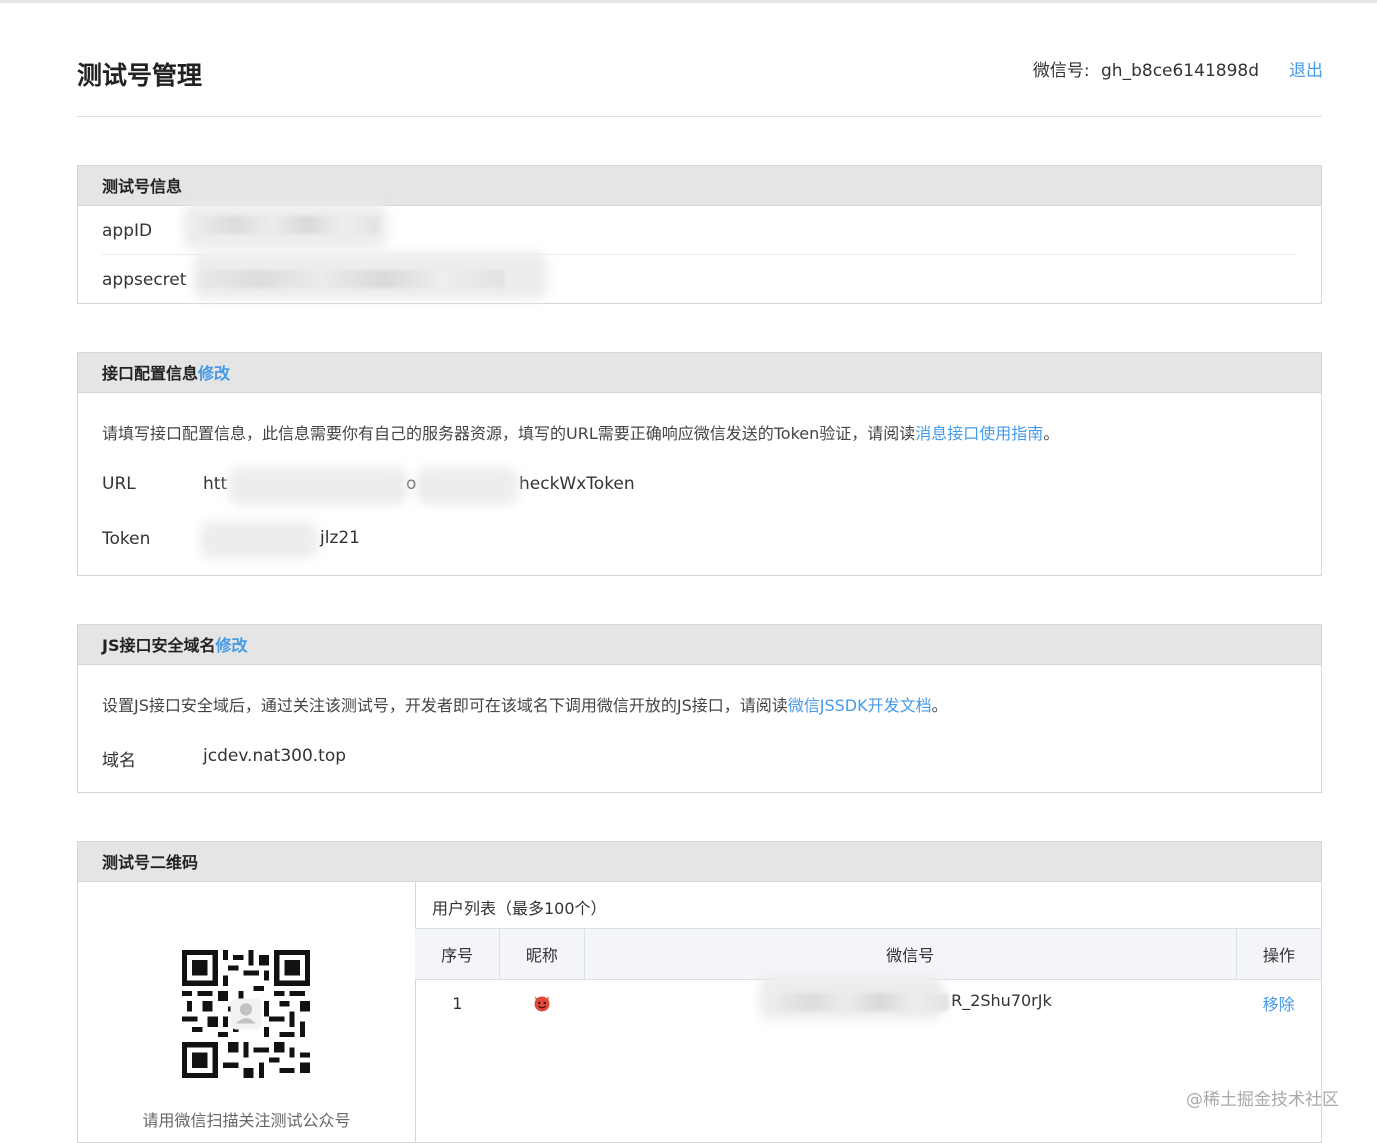  I want to click on user-table: 序号 昵称 微信号 操作 1 R_2Shu70rJk 移除, so click(868, 977).